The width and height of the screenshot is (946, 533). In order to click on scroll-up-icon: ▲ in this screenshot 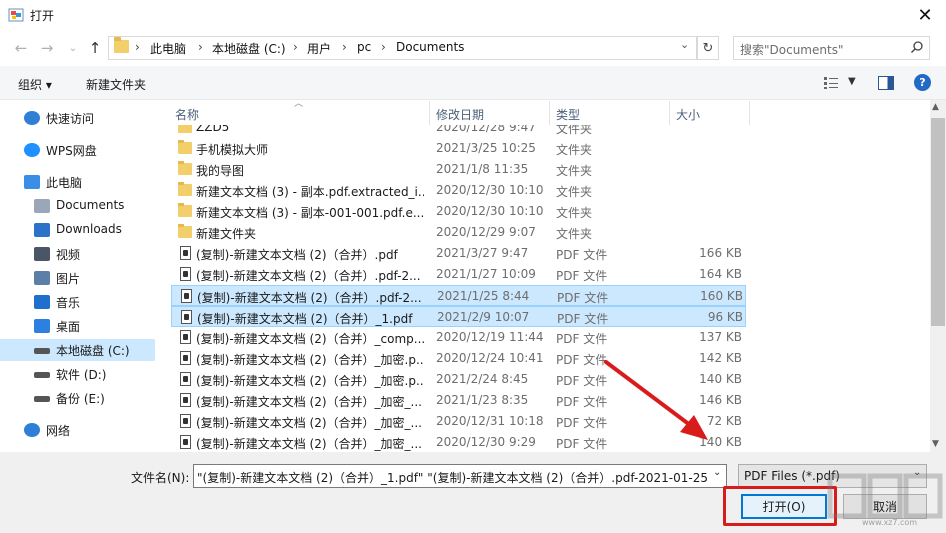, I will do `click(935, 107)`.